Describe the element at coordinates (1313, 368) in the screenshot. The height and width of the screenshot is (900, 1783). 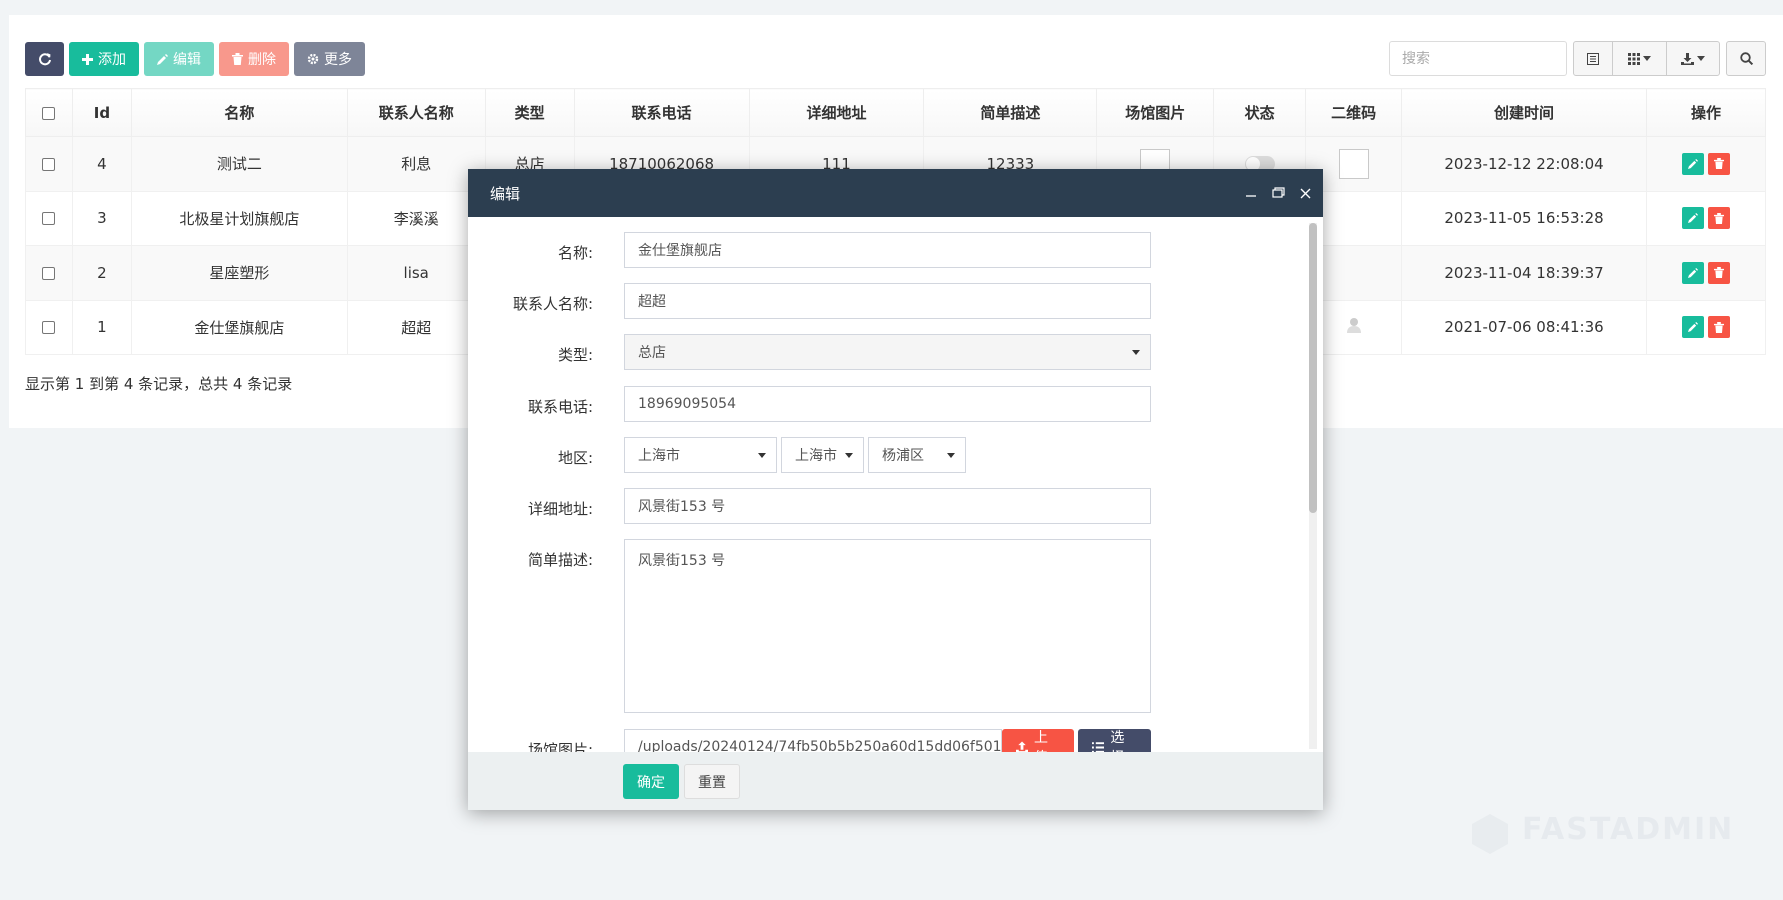
I see `scrollbar-thumb` at that location.